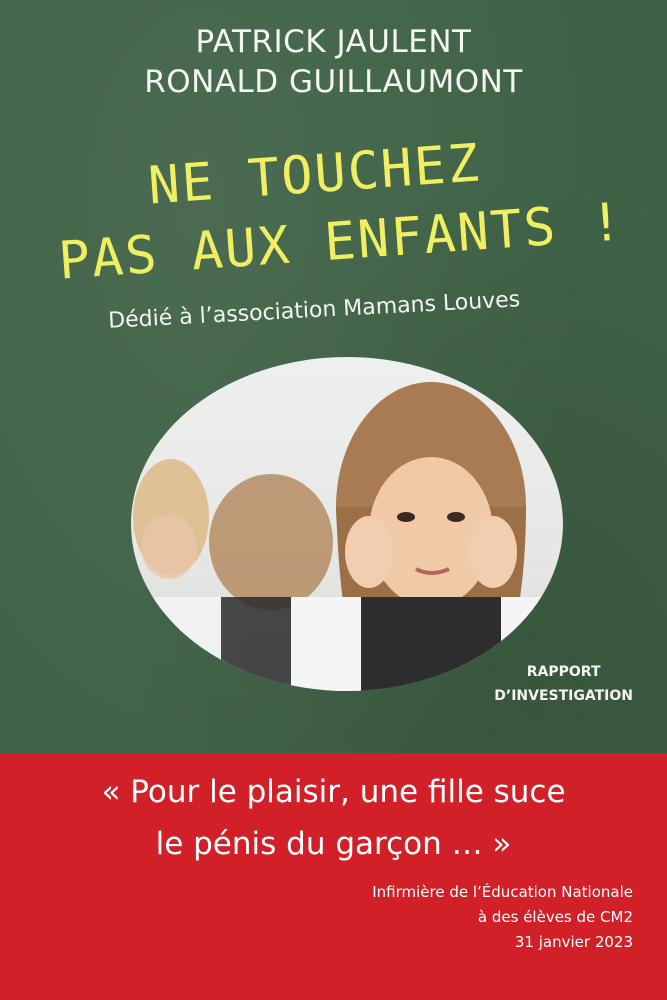 The width and height of the screenshot is (667, 1000). What do you see at coordinates (333, 62) in the screenshot?
I see `authors-block: PATRICK JAULENT RONALD GUILLAUMONT` at bounding box center [333, 62].